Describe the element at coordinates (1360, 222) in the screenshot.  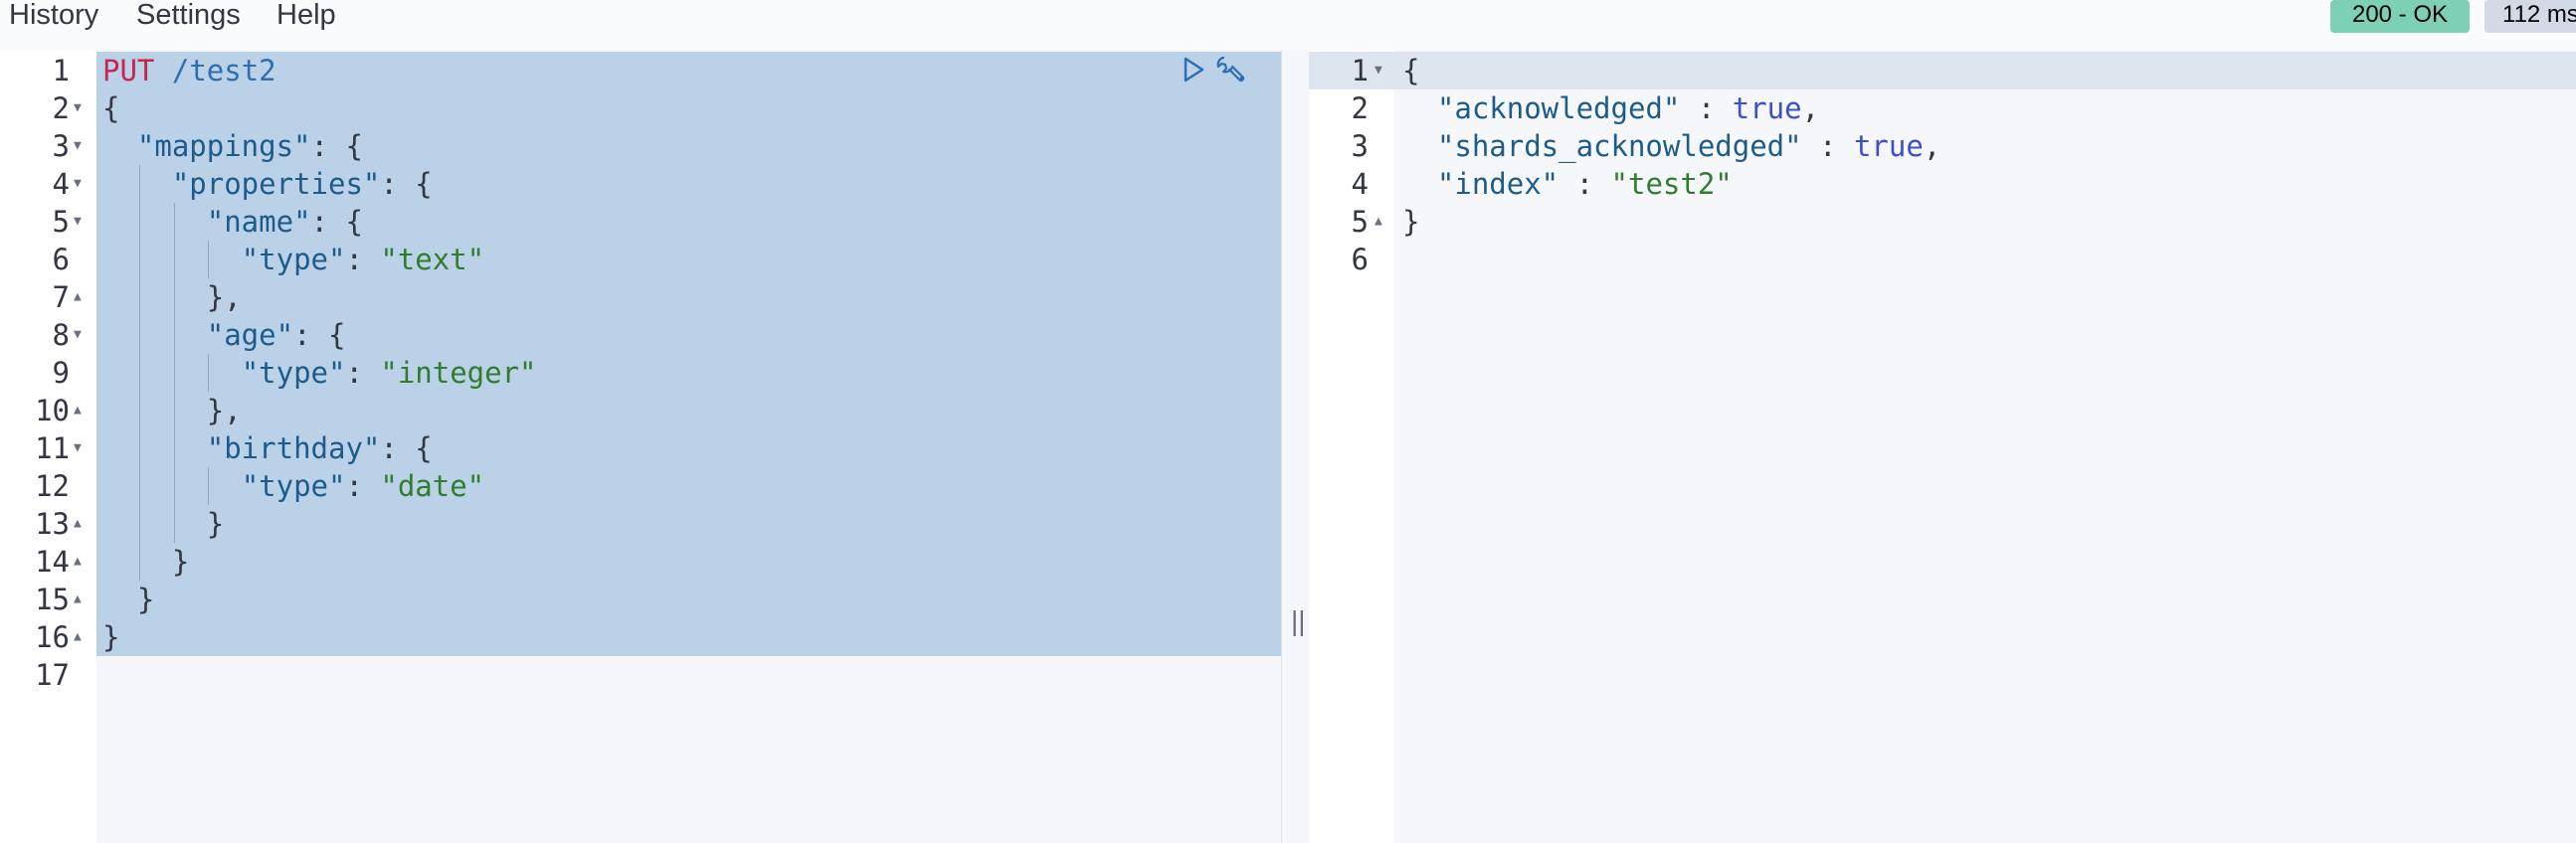
I see `line-number: 5` at that location.